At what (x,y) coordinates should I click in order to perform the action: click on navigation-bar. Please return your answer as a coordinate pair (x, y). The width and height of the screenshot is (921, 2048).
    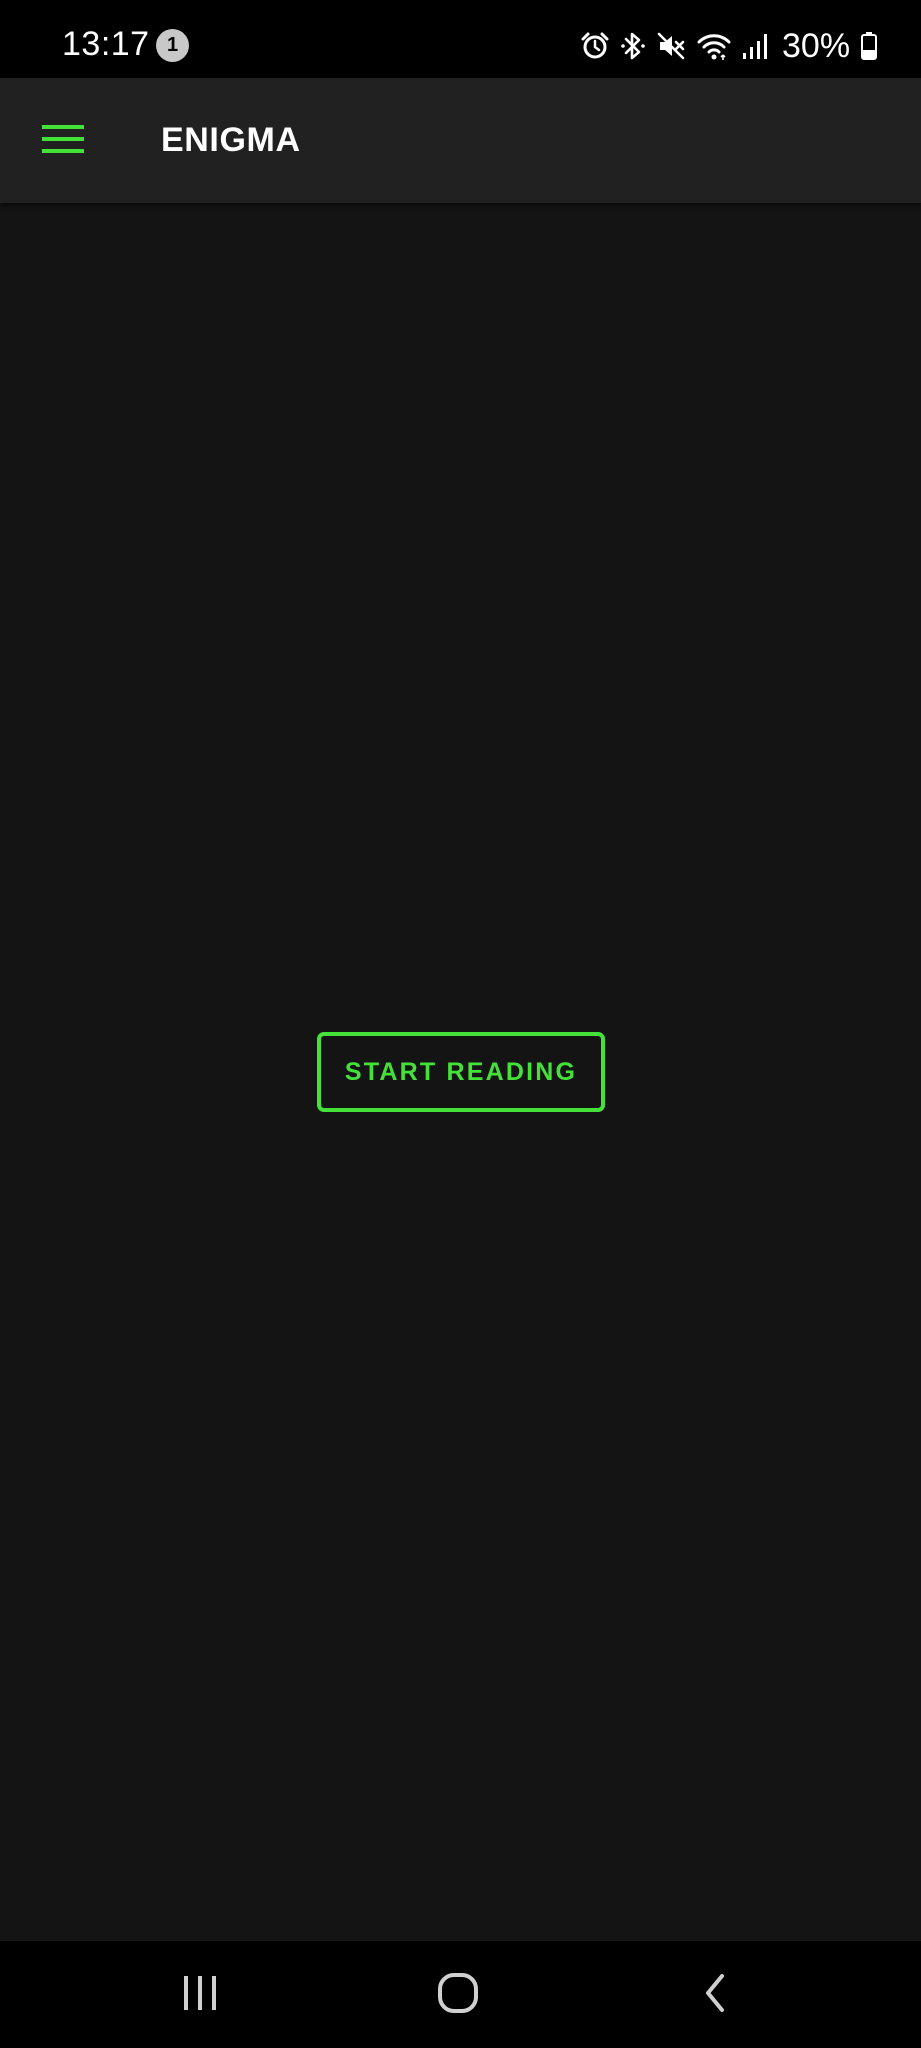
    Looking at the image, I should click on (460, 1994).